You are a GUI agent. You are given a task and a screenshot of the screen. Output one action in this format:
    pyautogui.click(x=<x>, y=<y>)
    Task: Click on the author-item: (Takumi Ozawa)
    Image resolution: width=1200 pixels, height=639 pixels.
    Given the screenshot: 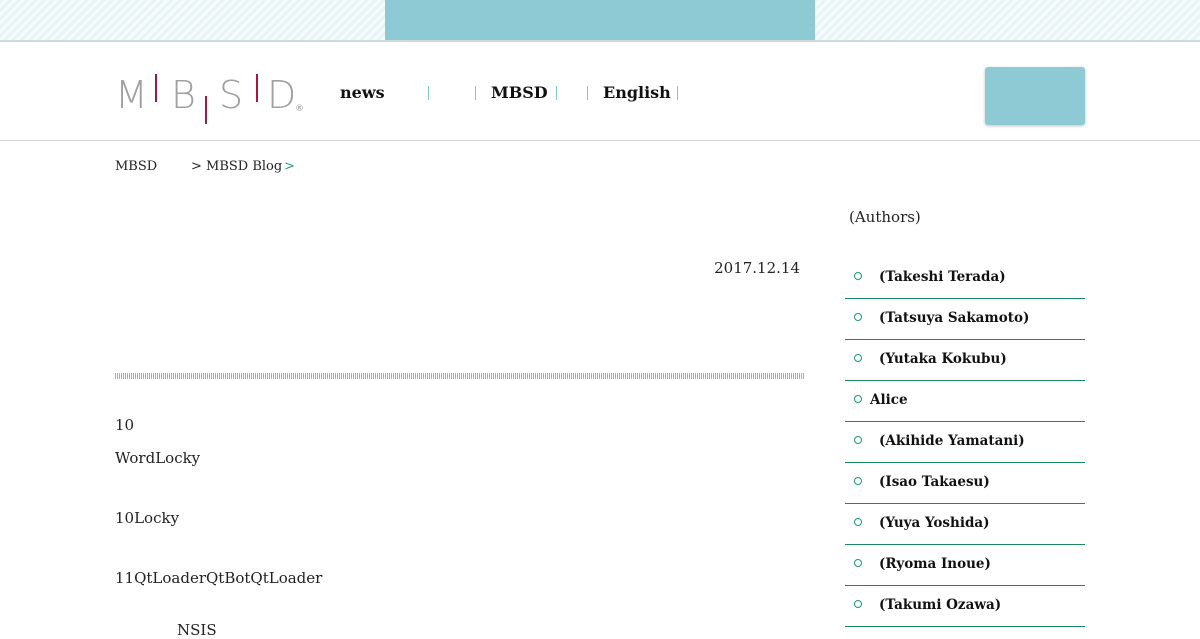 What is the action you would take?
    pyautogui.click(x=965, y=606)
    